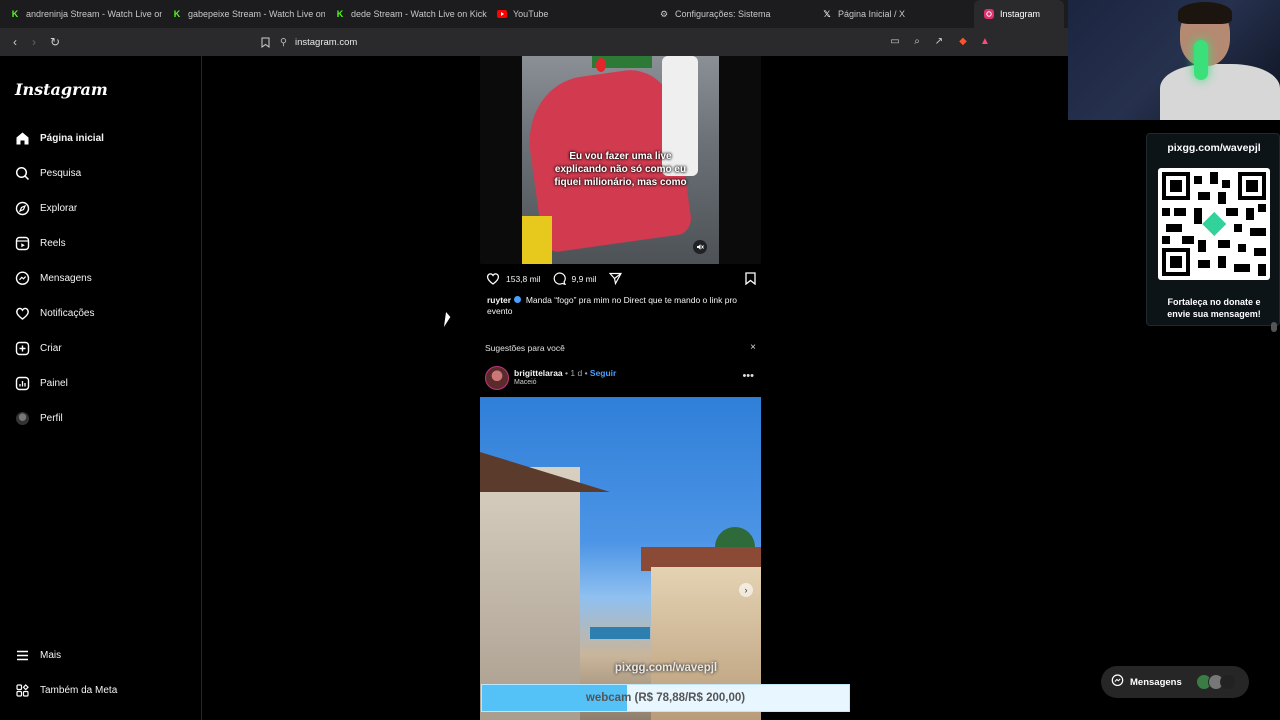 This screenshot has height=720, width=1280. I want to click on comment-icon, so click(559, 279).